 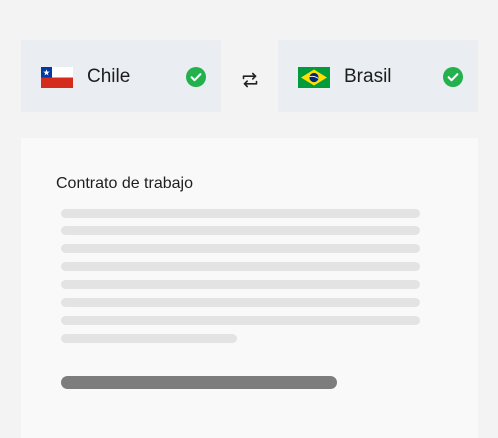 What do you see at coordinates (199, 382) in the screenshot?
I see `action-bar-placeholder` at bounding box center [199, 382].